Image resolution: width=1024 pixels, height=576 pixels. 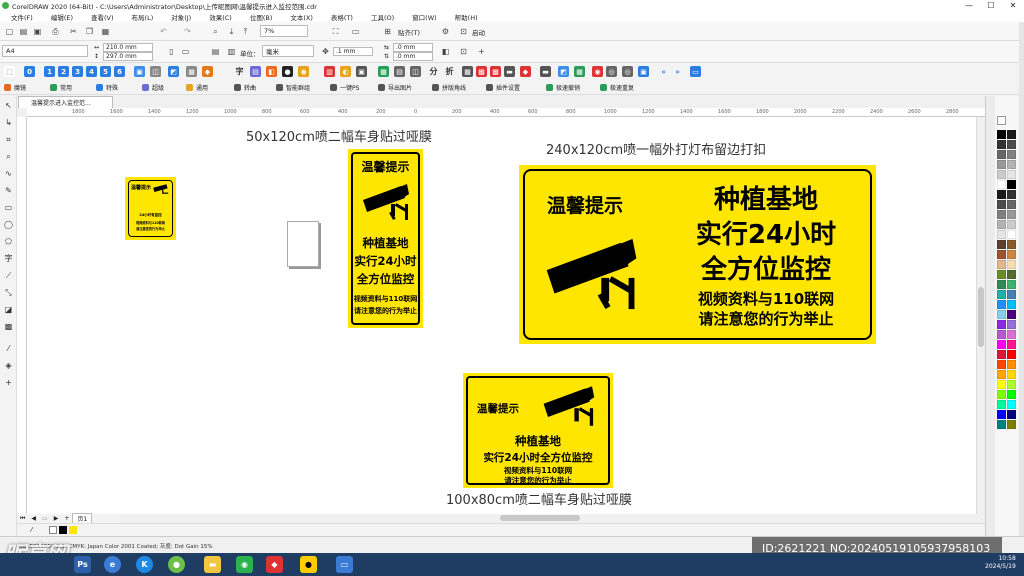 What do you see at coordinates (293, 87) in the screenshot?
I see `smart-group-button: 智能群组` at bounding box center [293, 87].